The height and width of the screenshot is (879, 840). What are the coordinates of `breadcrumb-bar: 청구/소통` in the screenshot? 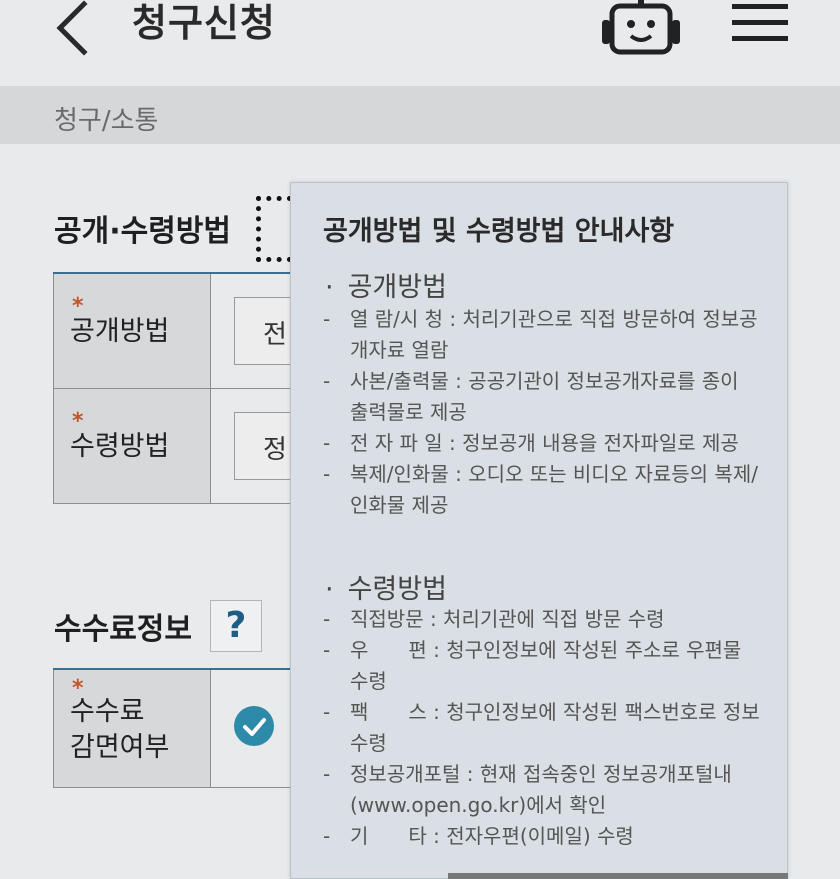 It's located at (420, 115).